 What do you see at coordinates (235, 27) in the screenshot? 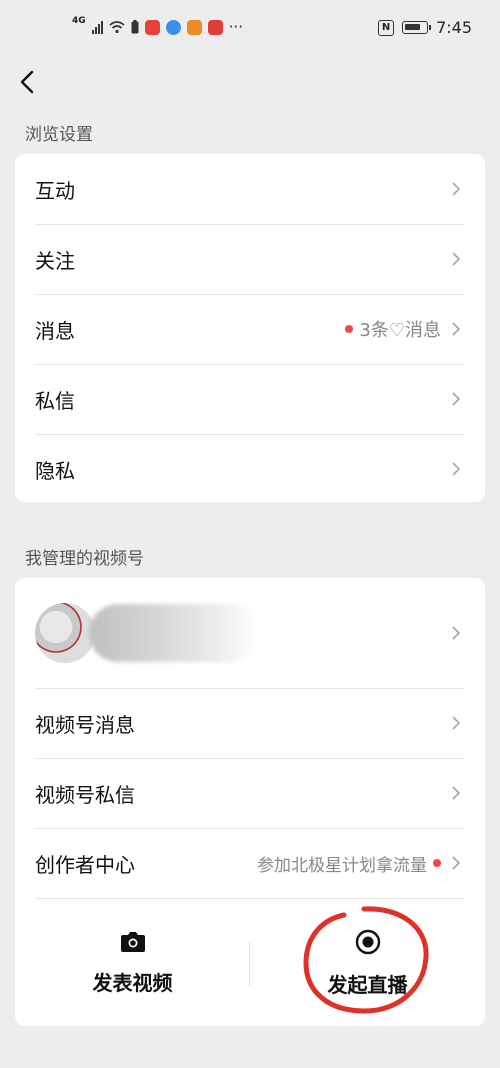
I see `more-notifications-icon: ···` at bounding box center [235, 27].